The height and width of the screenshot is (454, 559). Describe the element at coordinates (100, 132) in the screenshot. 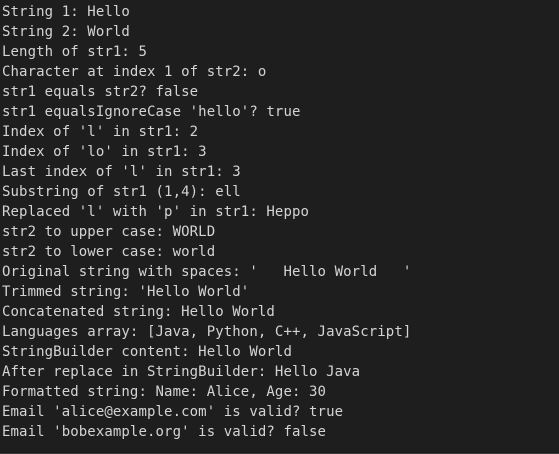

I see `output-line: Index of 'l' in str1: 2` at that location.